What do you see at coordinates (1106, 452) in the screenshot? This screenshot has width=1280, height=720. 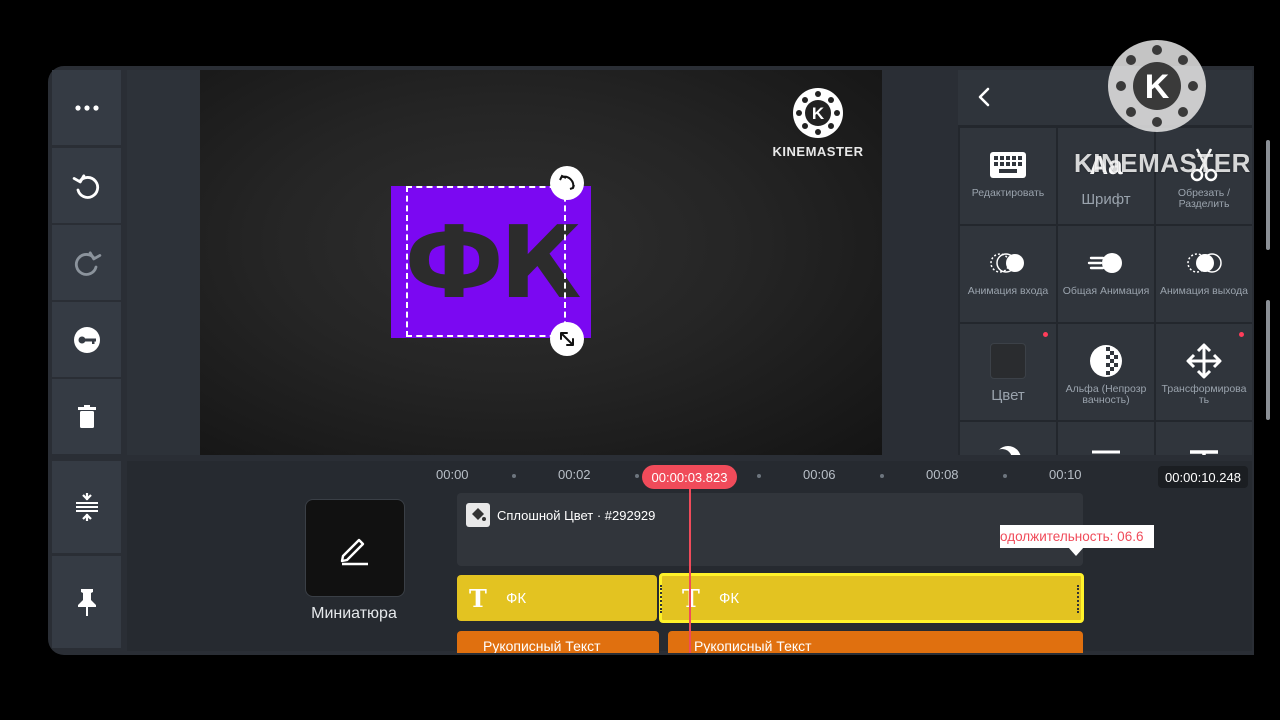 I see `align-icon` at bounding box center [1106, 452].